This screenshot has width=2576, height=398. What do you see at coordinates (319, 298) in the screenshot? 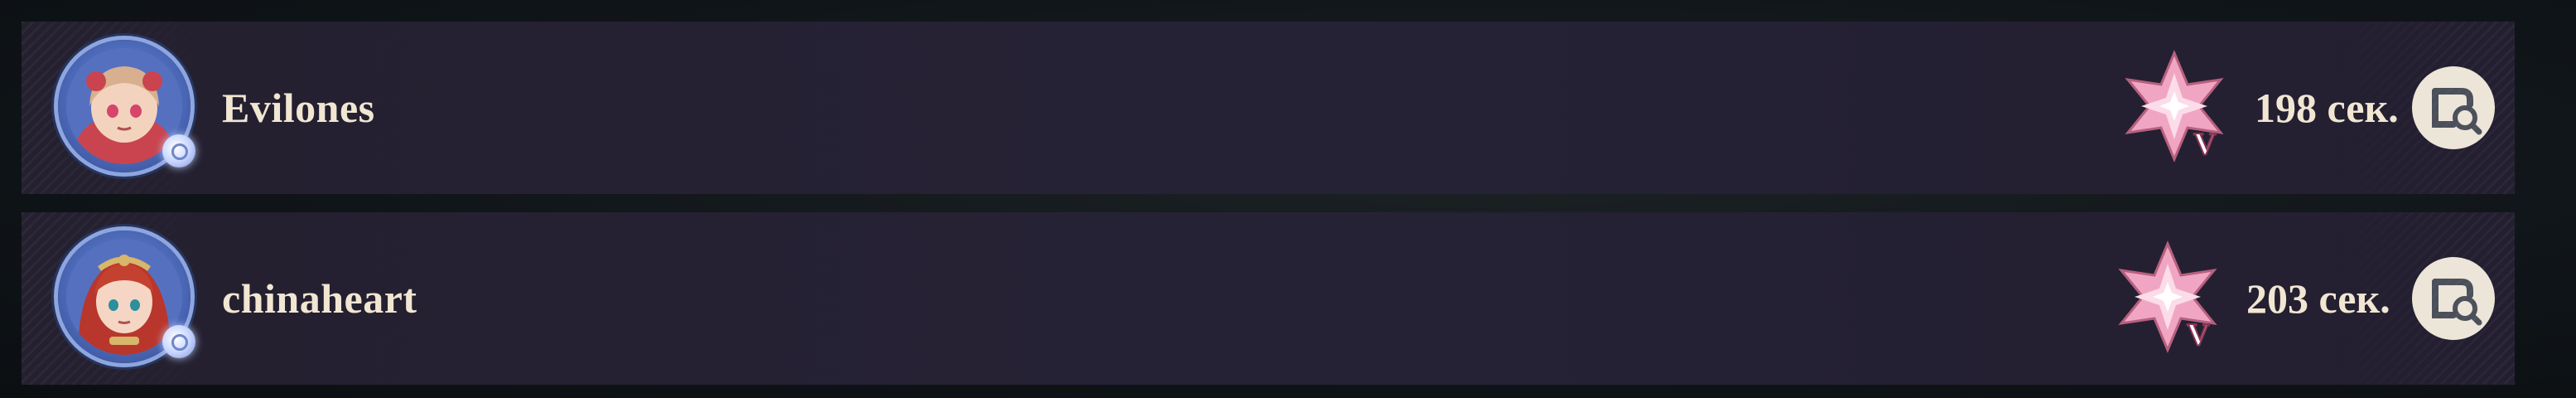
I see `player-nickname: chinaheart` at bounding box center [319, 298].